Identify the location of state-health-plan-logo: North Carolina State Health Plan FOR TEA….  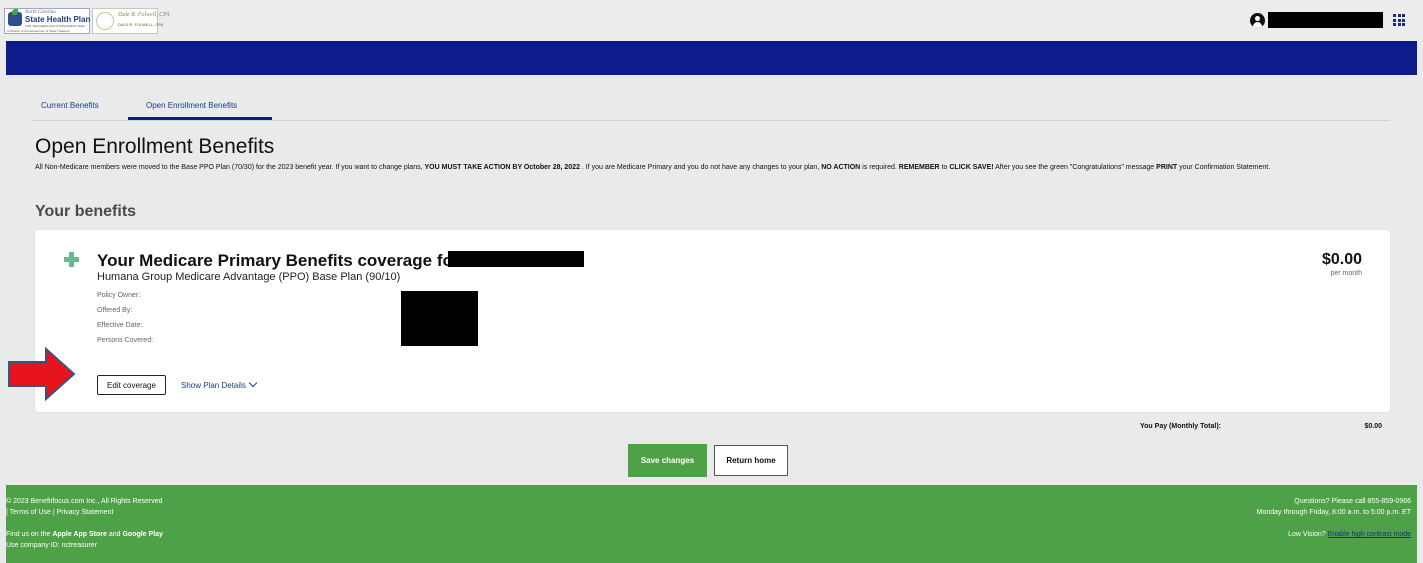
(47, 21).